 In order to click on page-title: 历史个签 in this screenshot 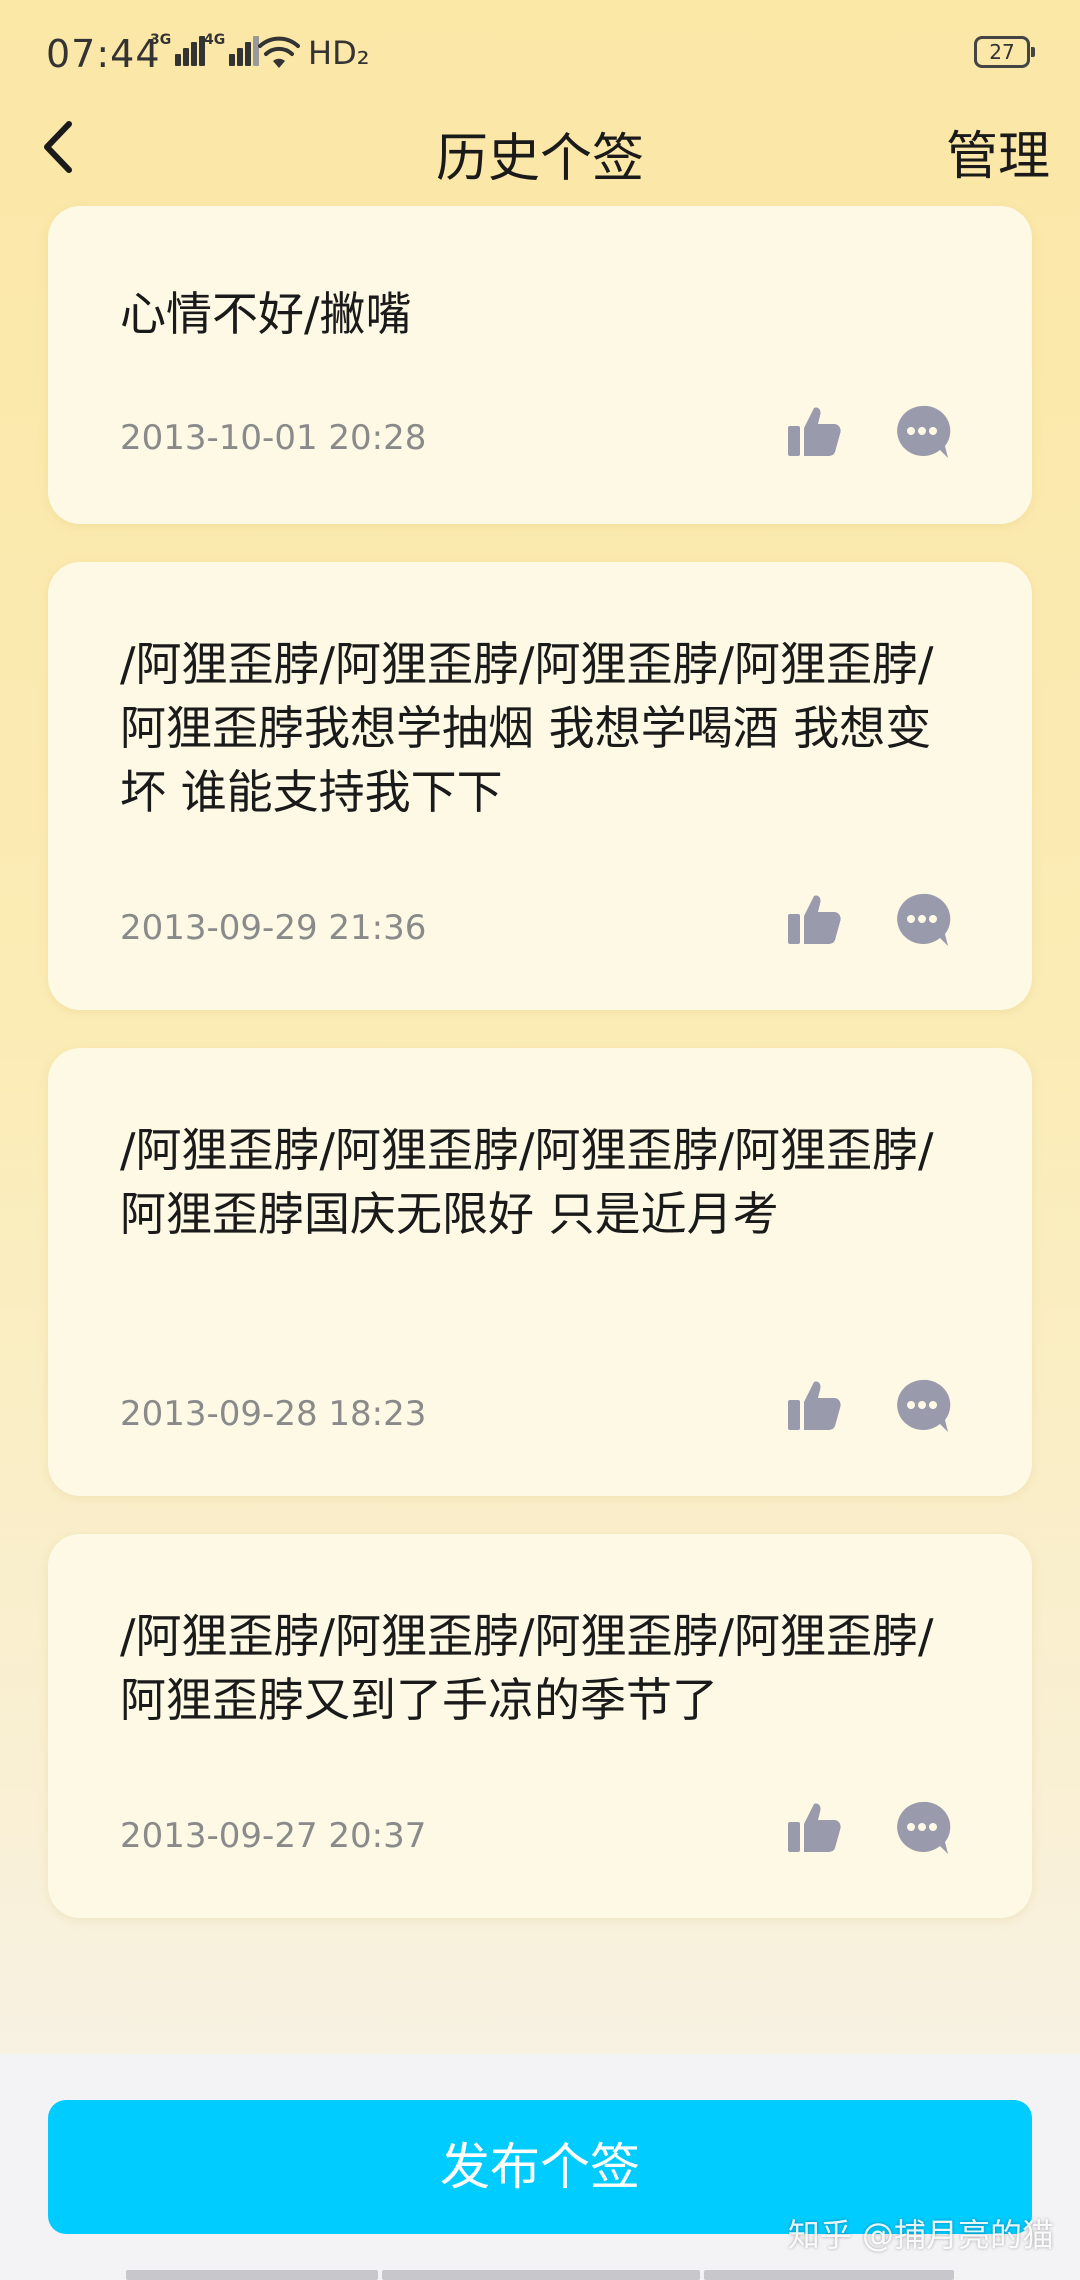, I will do `click(539, 159)`.